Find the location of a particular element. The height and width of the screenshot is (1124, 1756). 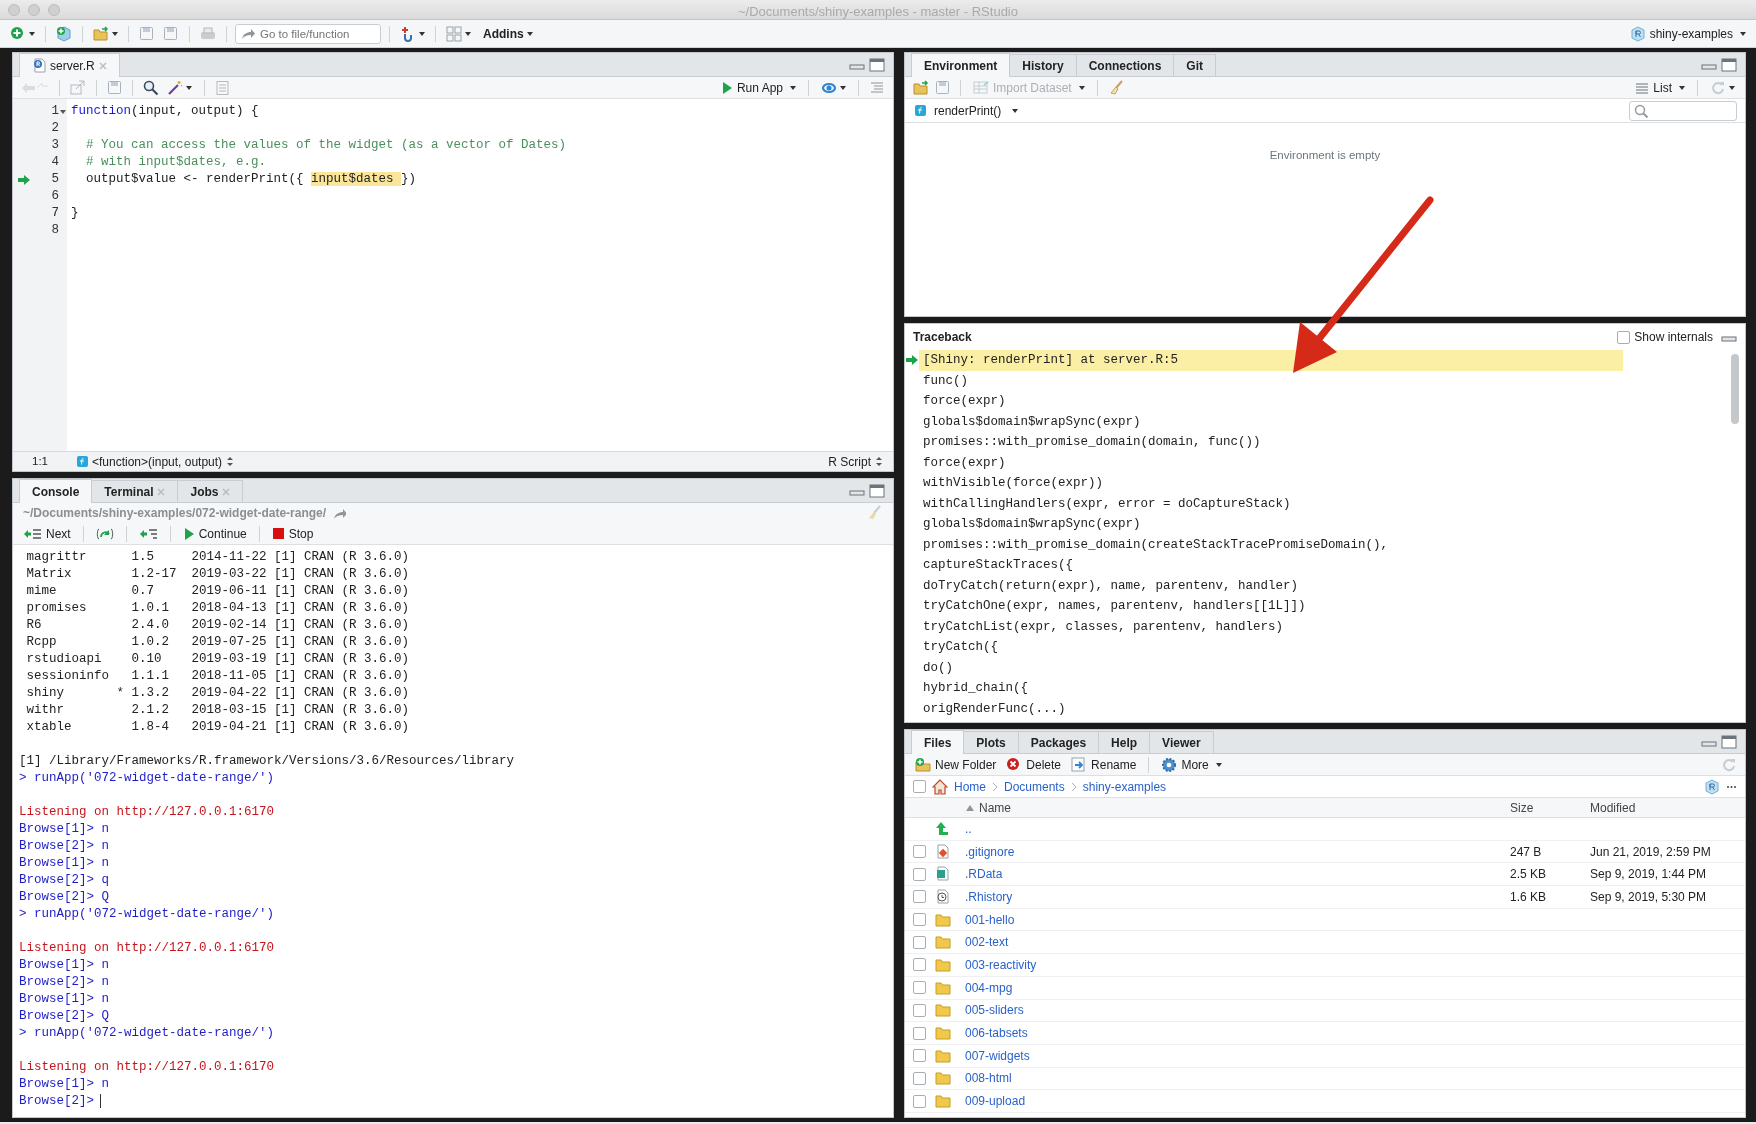

new-project-button is located at coordinates (64, 33).